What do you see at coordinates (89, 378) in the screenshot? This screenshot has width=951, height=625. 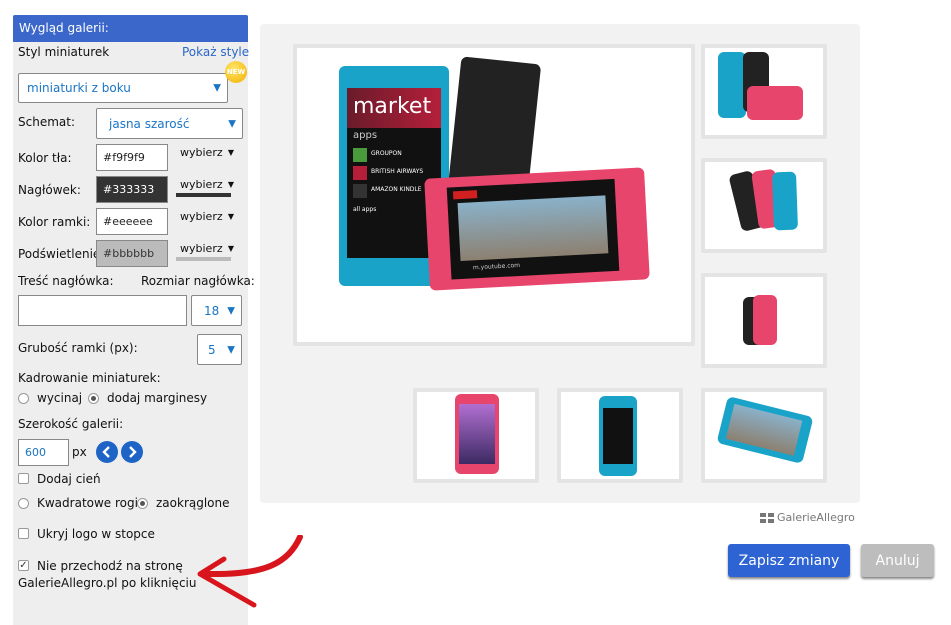 I see `cropping-label: Kadrowanie miniaturek:` at bounding box center [89, 378].